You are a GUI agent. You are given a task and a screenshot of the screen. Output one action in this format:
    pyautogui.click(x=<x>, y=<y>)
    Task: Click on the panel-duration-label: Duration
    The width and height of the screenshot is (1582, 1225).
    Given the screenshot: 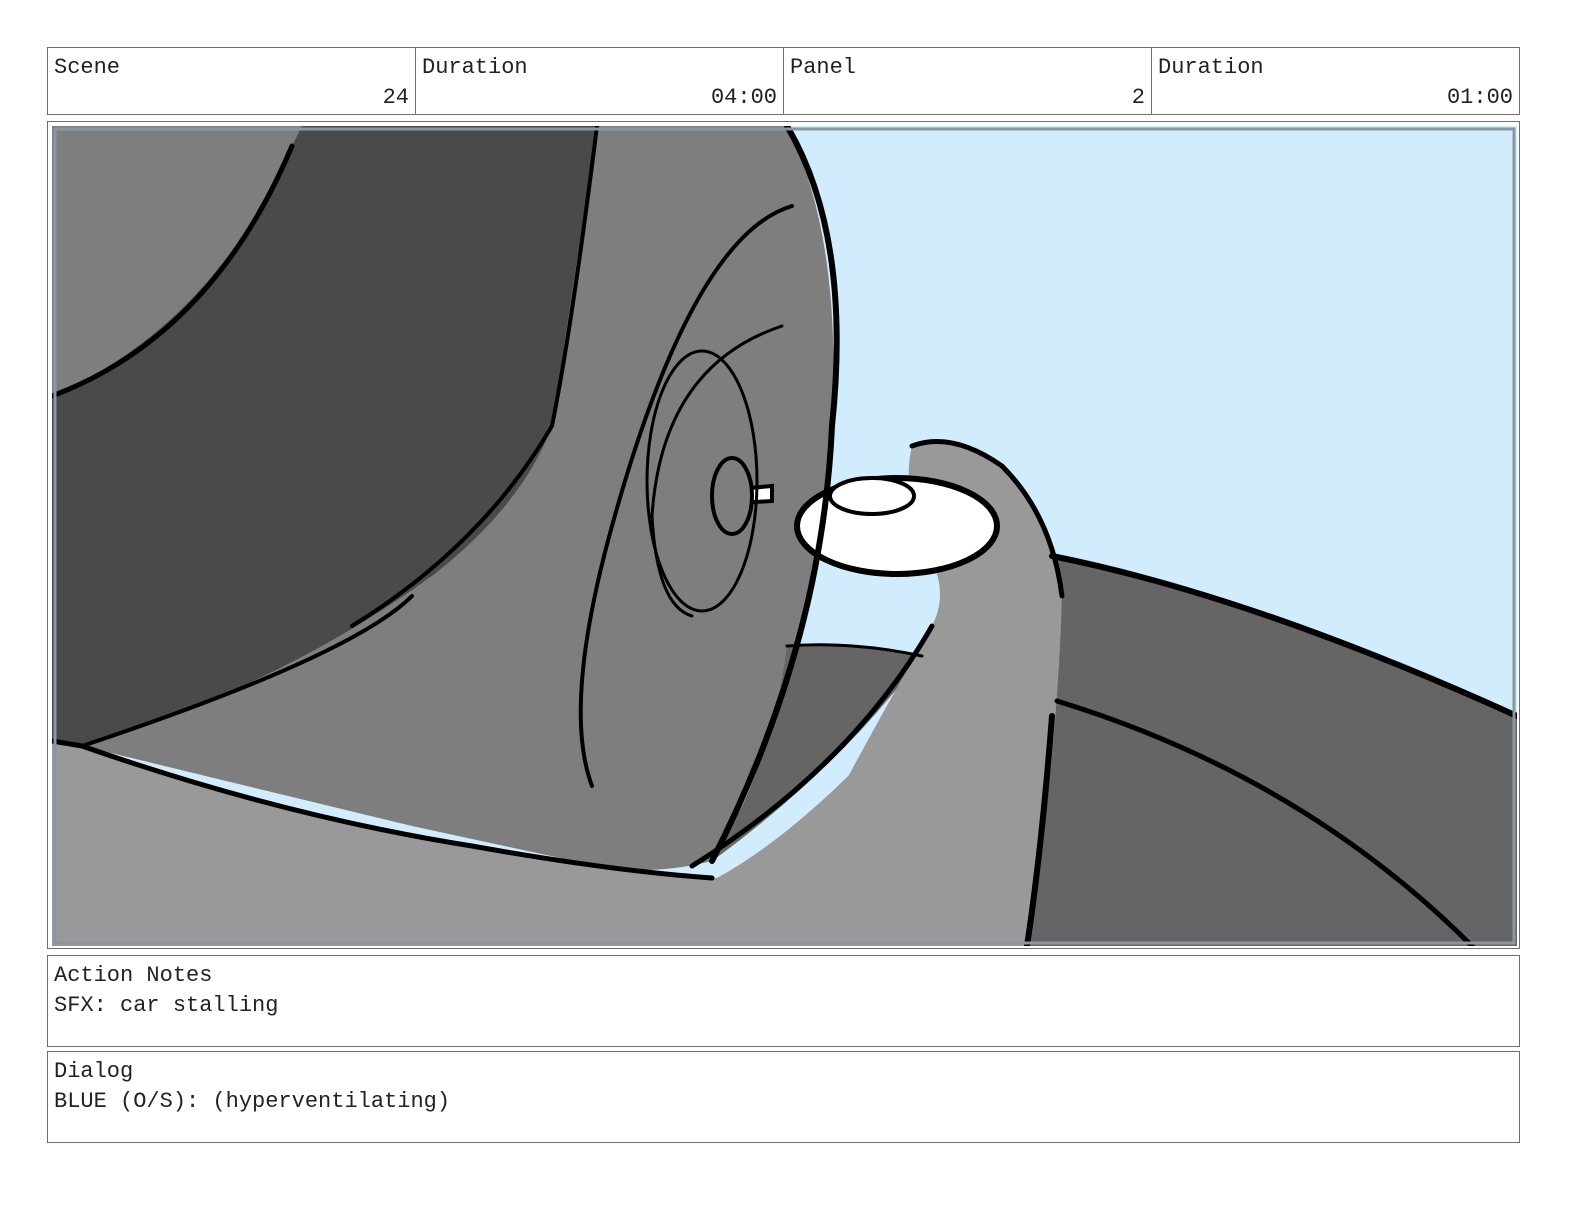 What is the action you would take?
    pyautogui.click(x=1211, y=67)
    